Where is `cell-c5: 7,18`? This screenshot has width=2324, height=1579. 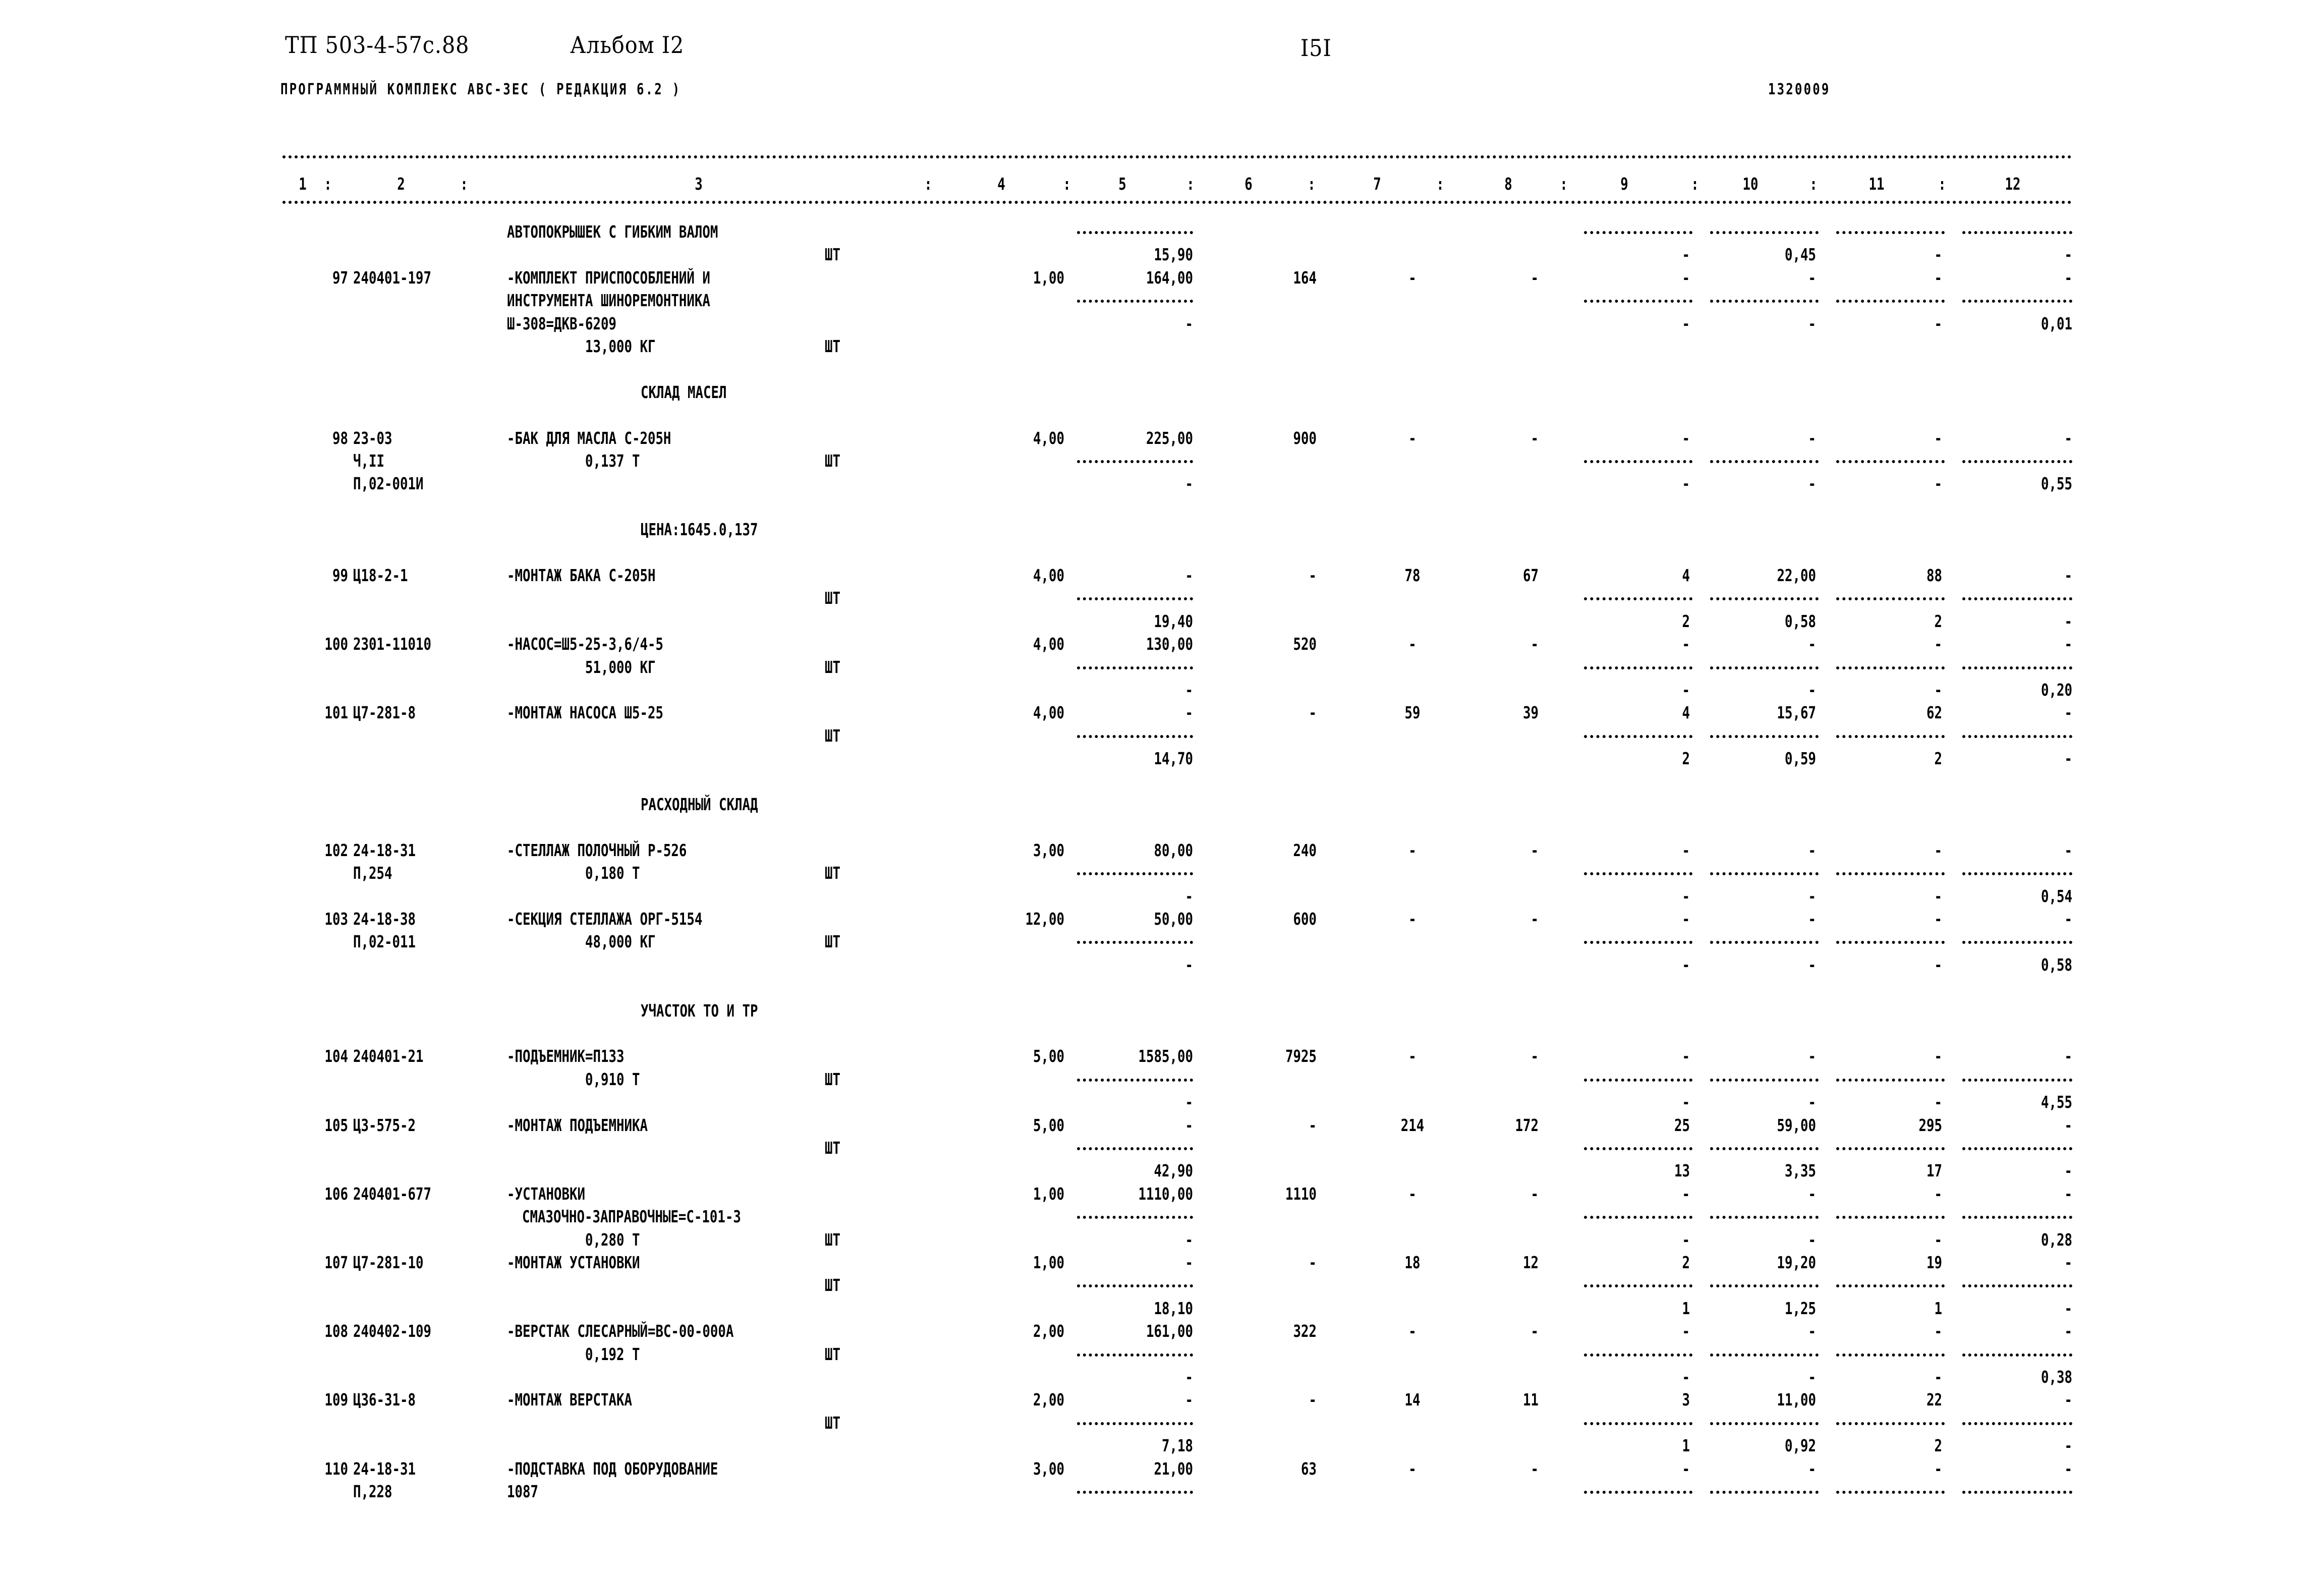 cell-c5: 7,18 is located at coordinates (1177, 1446).